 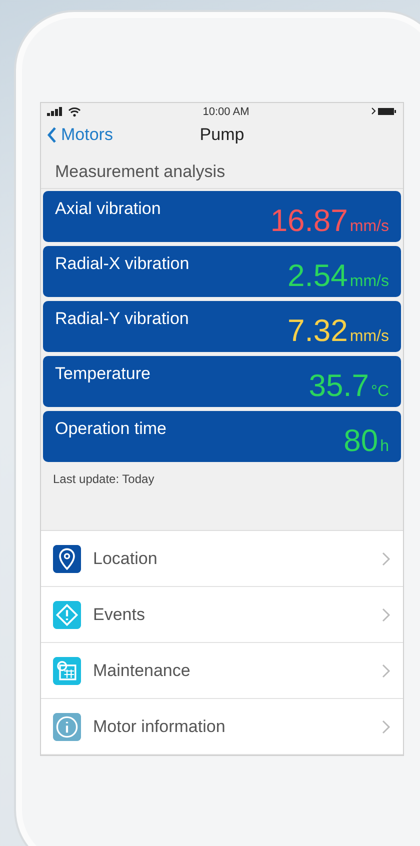 What do you see at coordinates (80, 135) in the screenshot?
I see `back-button: Motors` at bounding box center [80, 135].